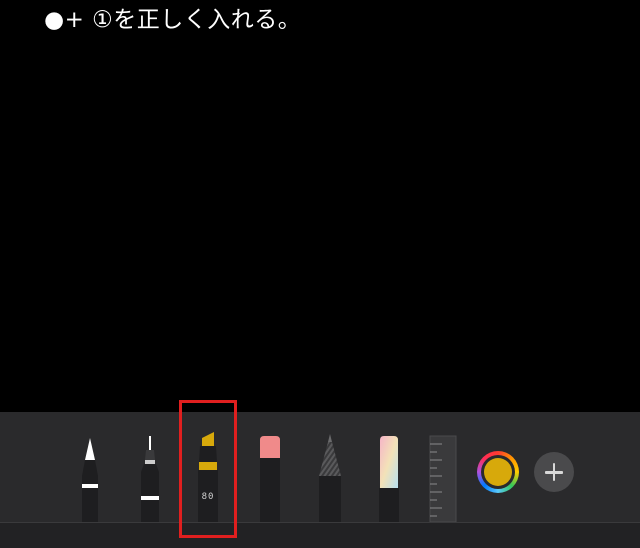  I want to click on crayon-tool, so click(389, 477).